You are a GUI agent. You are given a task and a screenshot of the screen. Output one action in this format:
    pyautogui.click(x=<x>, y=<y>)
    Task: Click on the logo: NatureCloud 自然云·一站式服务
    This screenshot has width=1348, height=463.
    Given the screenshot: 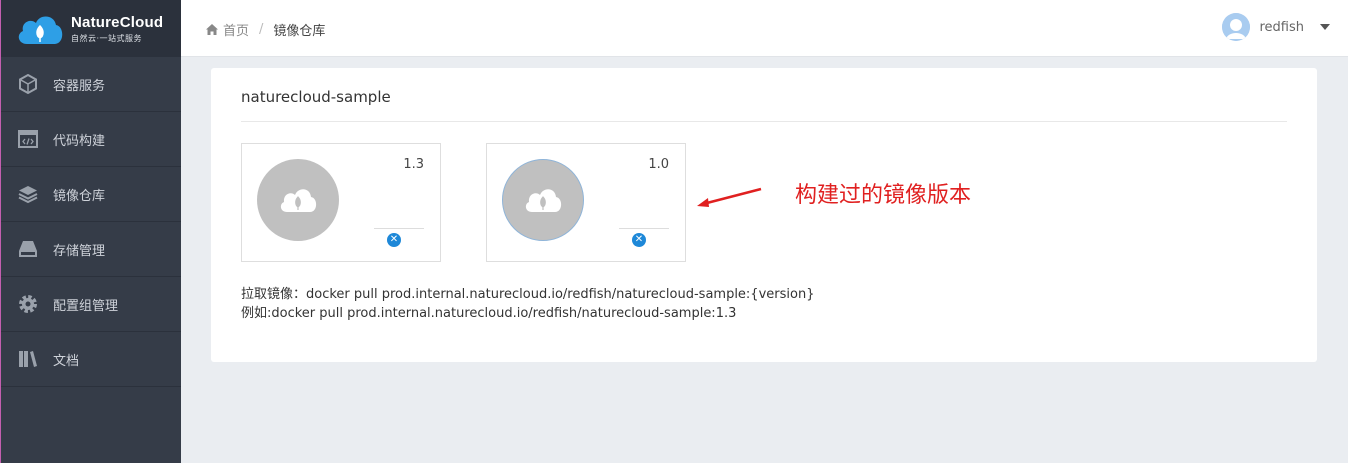 What is the action you would take?
    pyautogui.click(x=91, y=28)
    